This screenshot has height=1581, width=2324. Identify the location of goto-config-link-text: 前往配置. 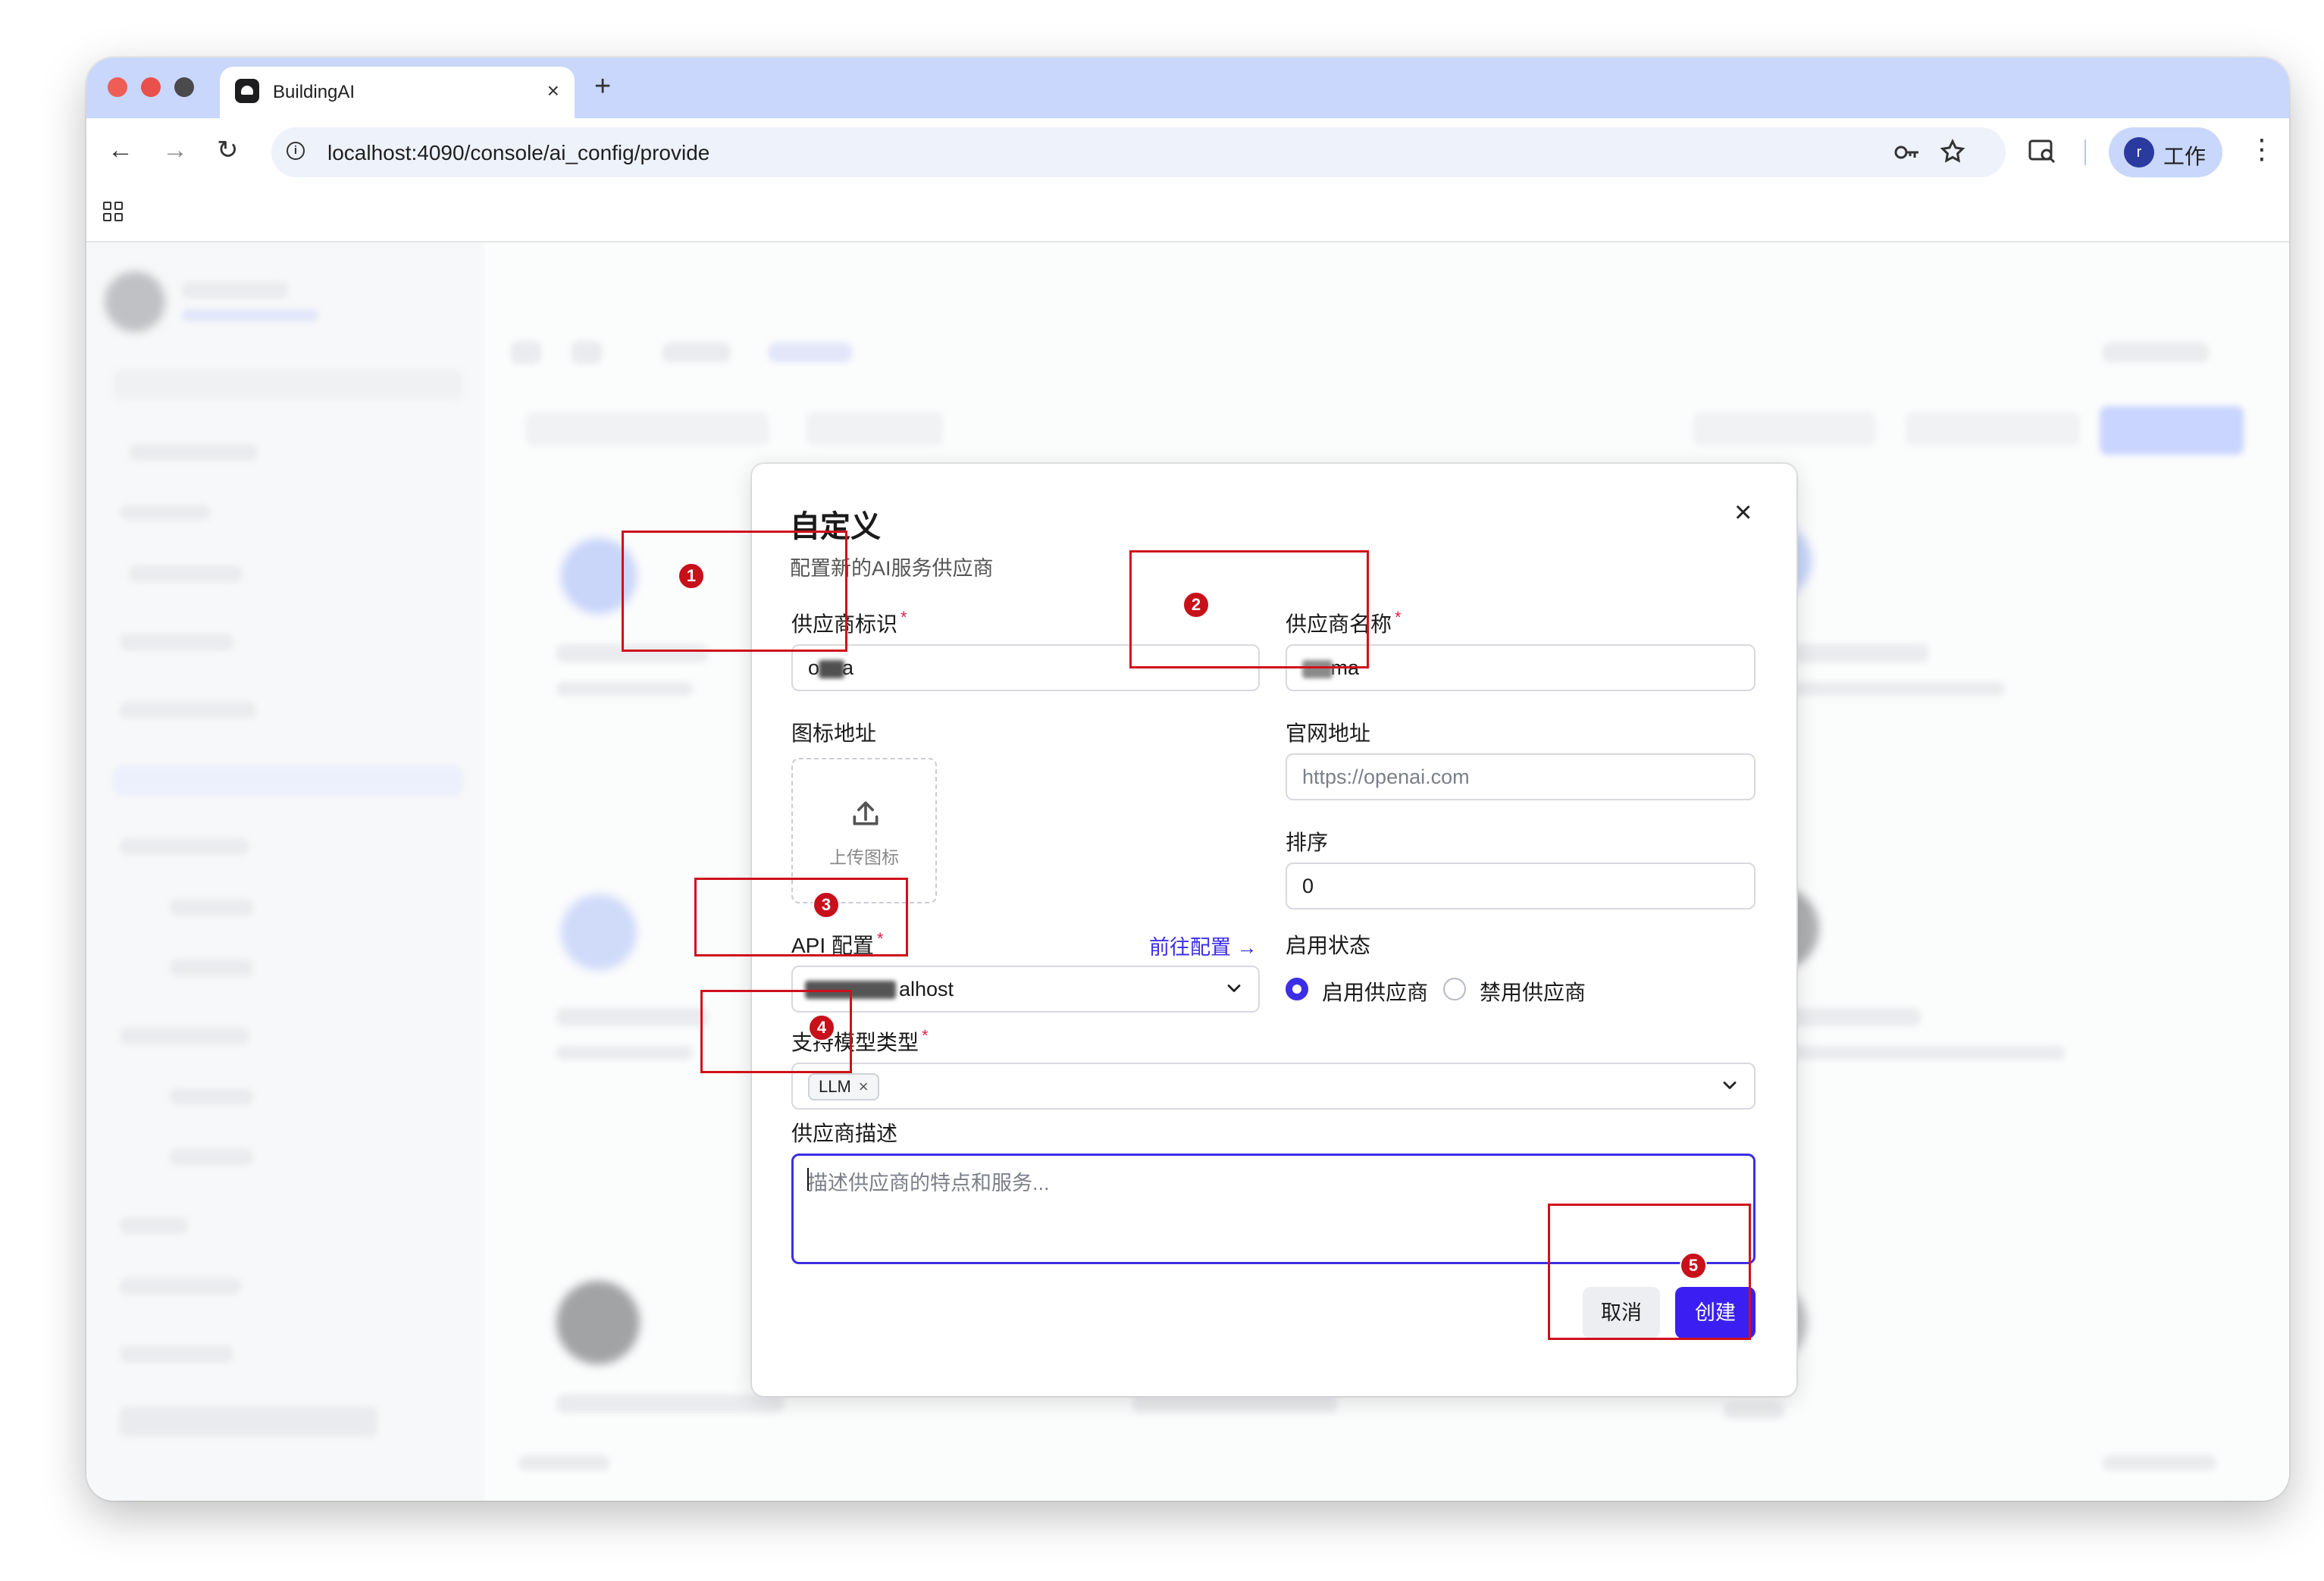
(1190, 947).